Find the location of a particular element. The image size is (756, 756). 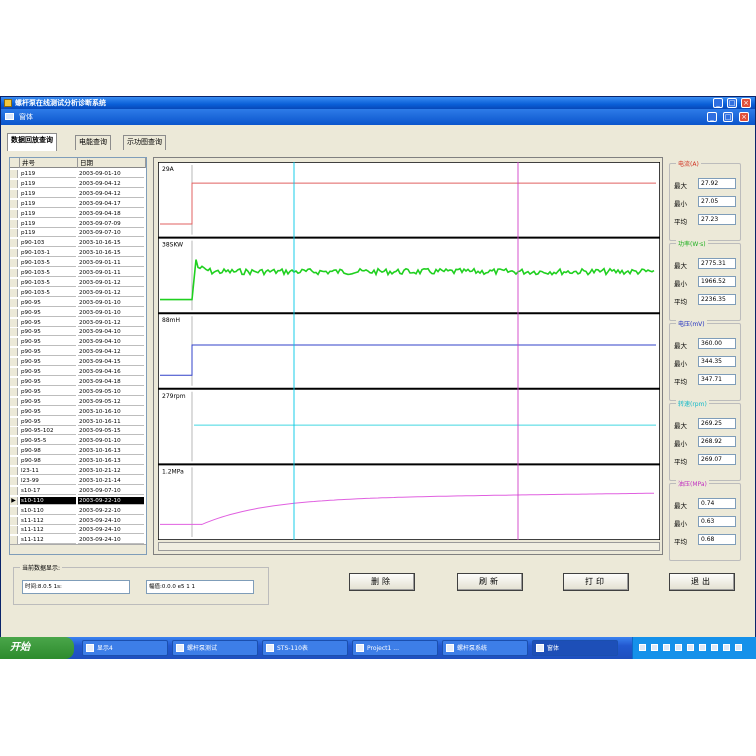

well-cell: s10-17 is located at coordinates (48, 491).